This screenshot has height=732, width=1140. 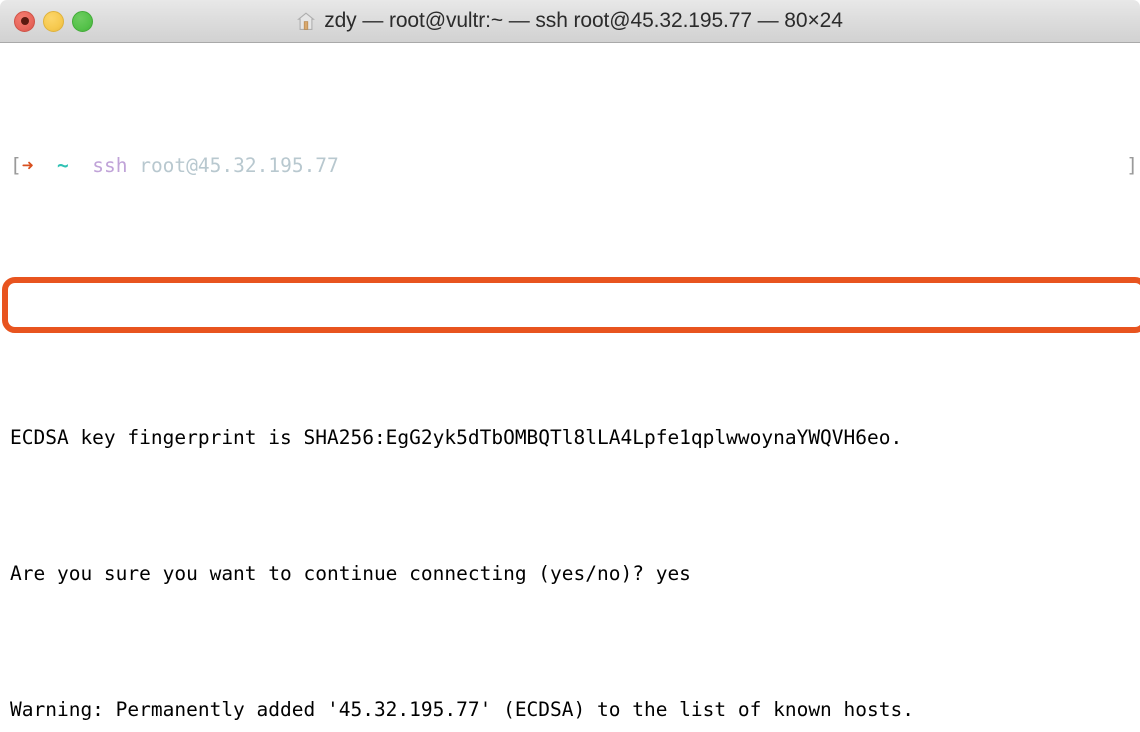 I want to click on command-argument: root@45.32.195.77, so click(x=239, y=165).